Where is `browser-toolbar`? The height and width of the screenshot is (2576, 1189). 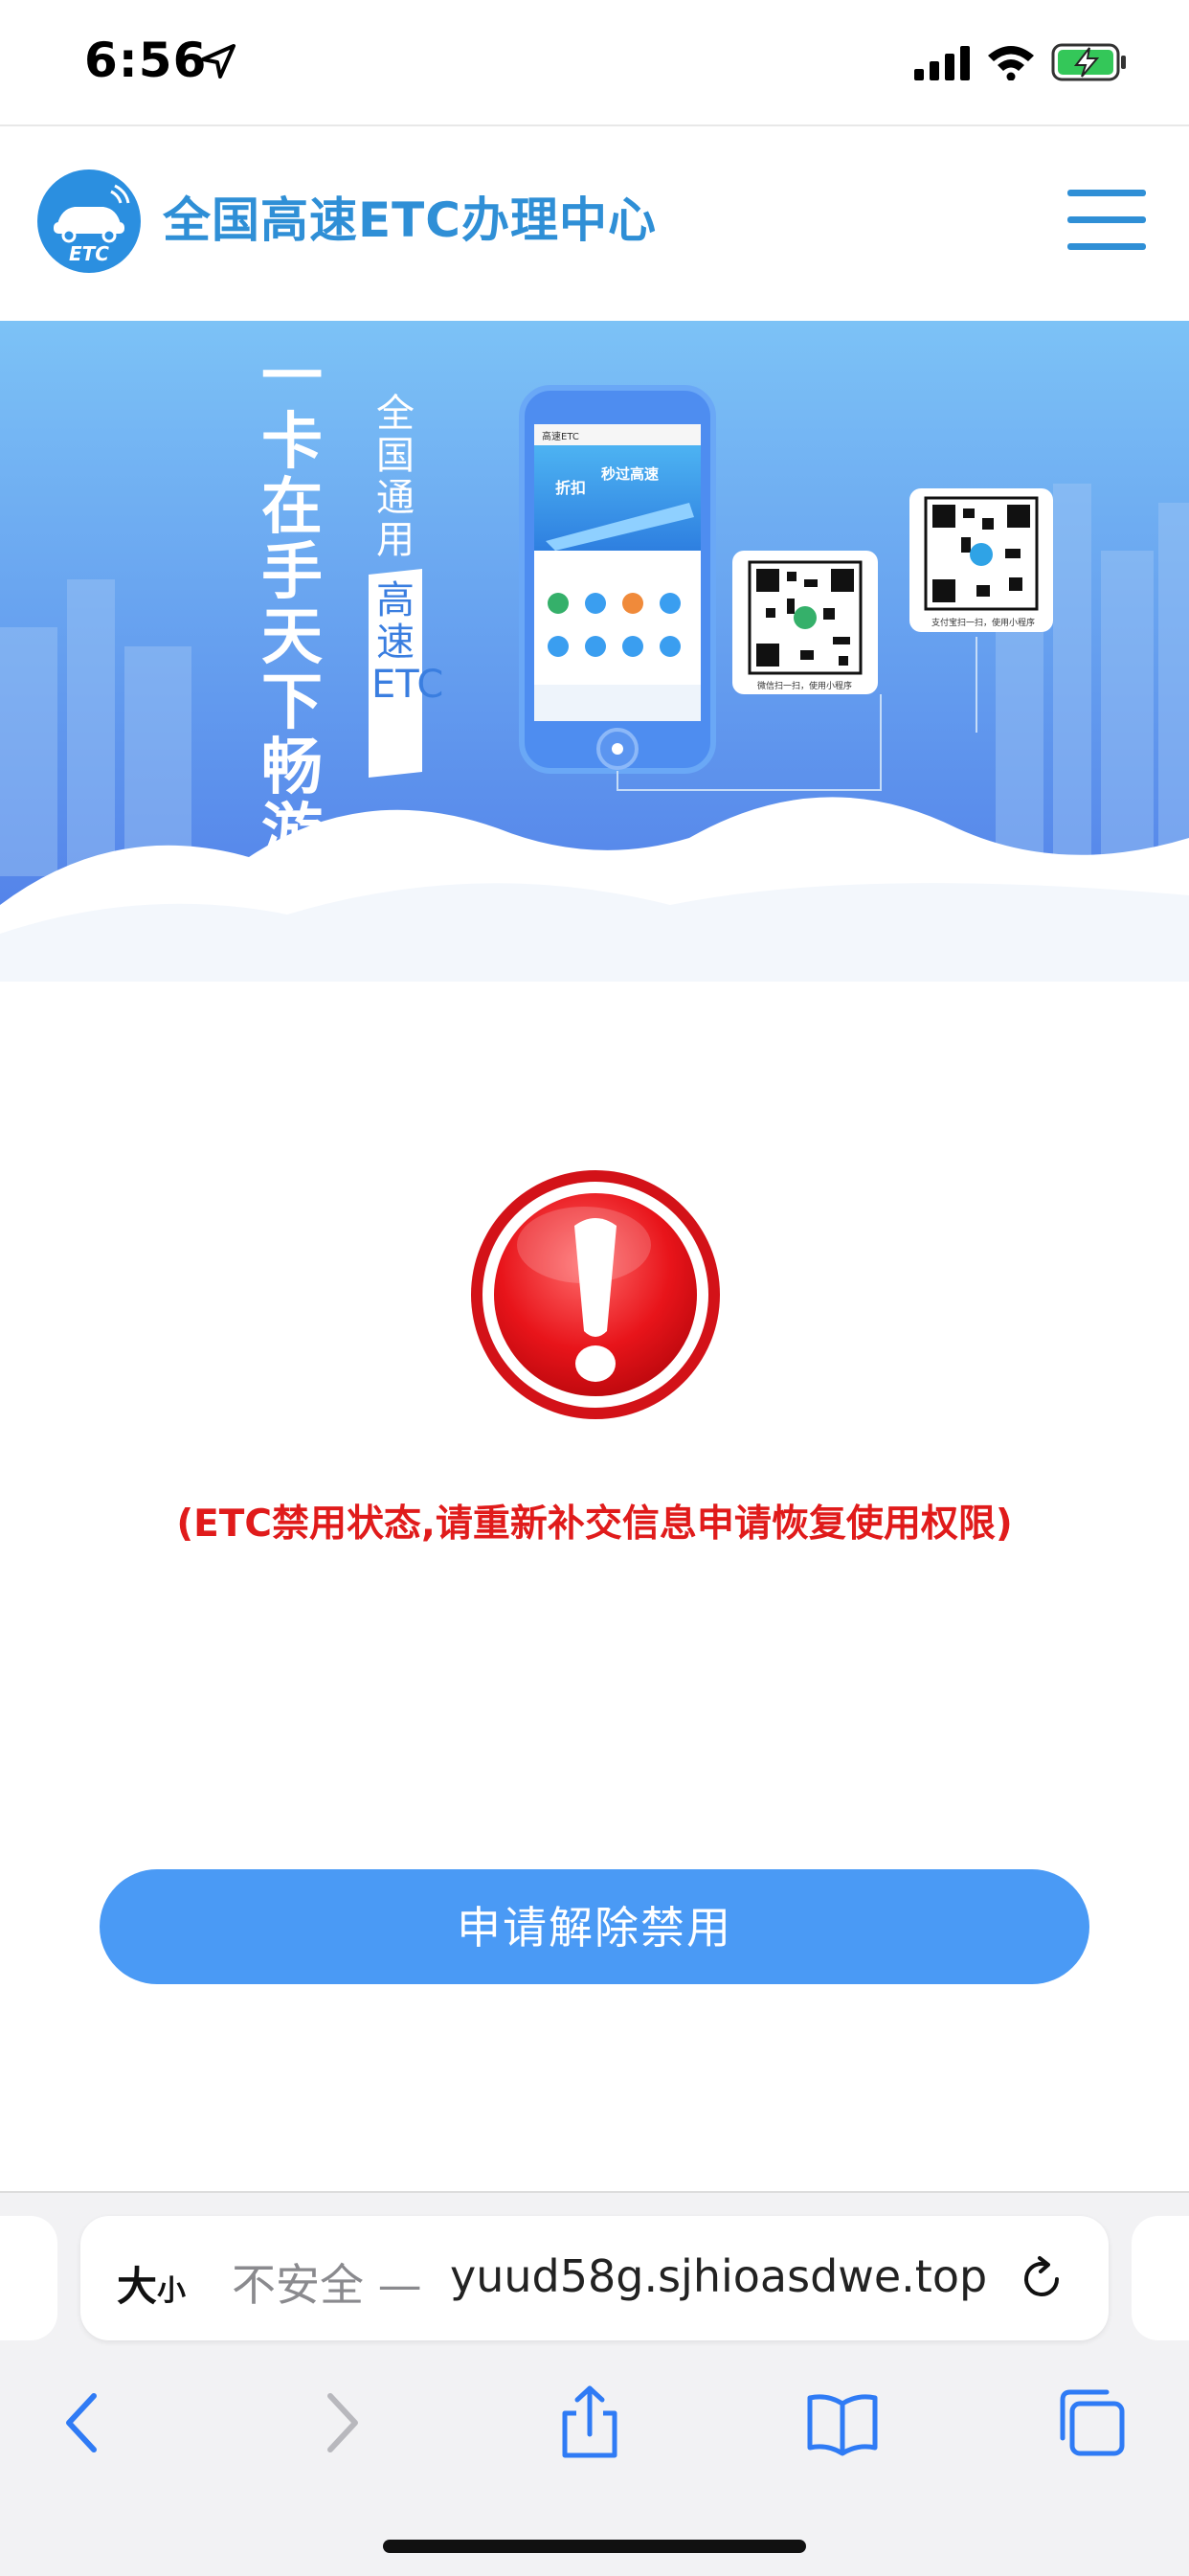
browser-toolbar is located at coordinates (594, 2437).